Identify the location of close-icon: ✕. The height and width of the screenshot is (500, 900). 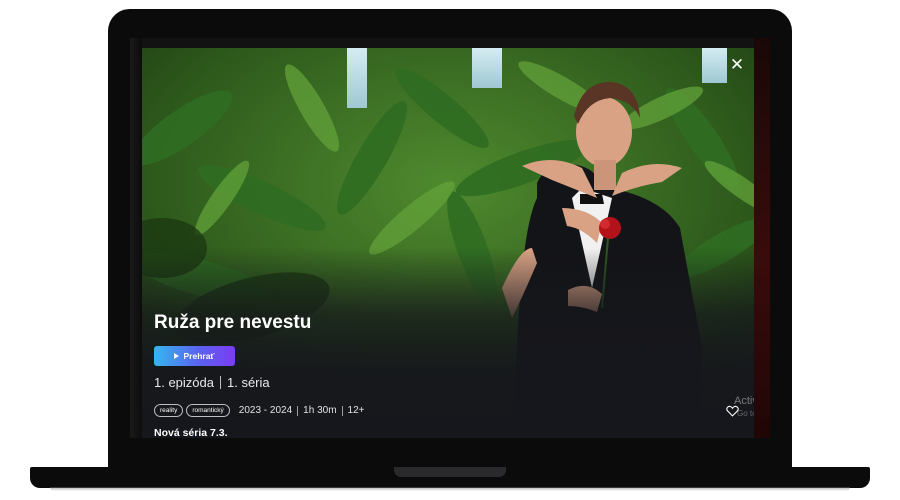
(737, 65).